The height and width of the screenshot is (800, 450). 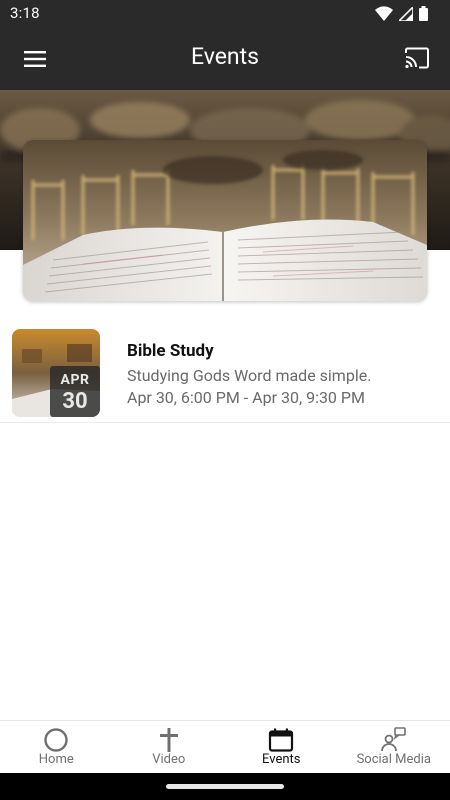 I want to click on event-time-range: Apr 30, 6:00 PM - Apr 30, 9:30 PM, so click(x=246, y=397).